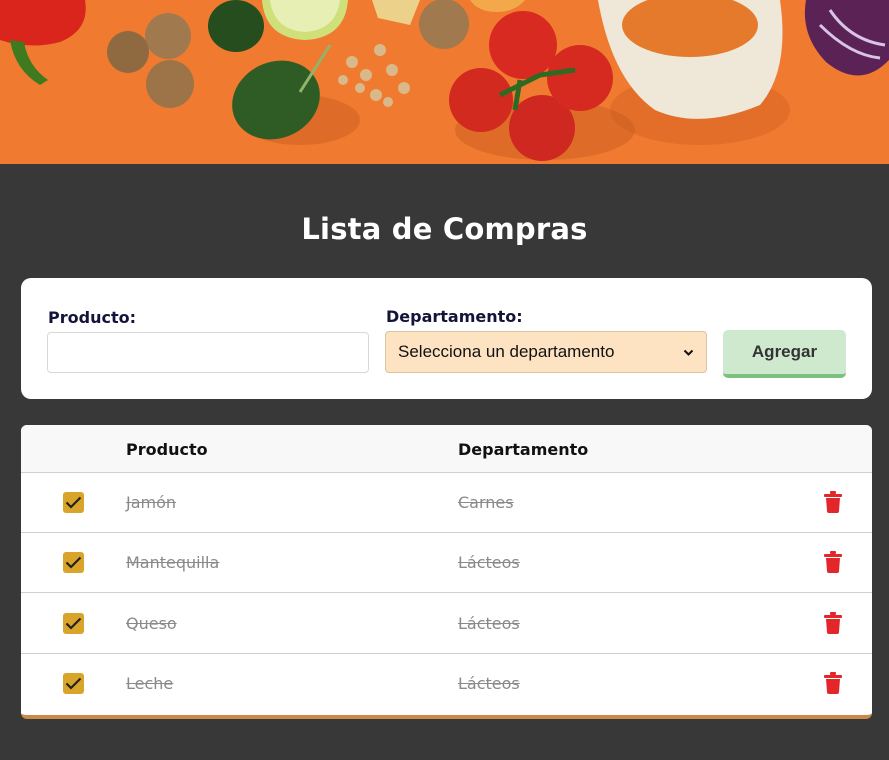 The image size is (889, 760). What do you see at coordinates (151, 502) in the screenshot?
I see `item-product: Jamón` at bounding box center [151, 502].